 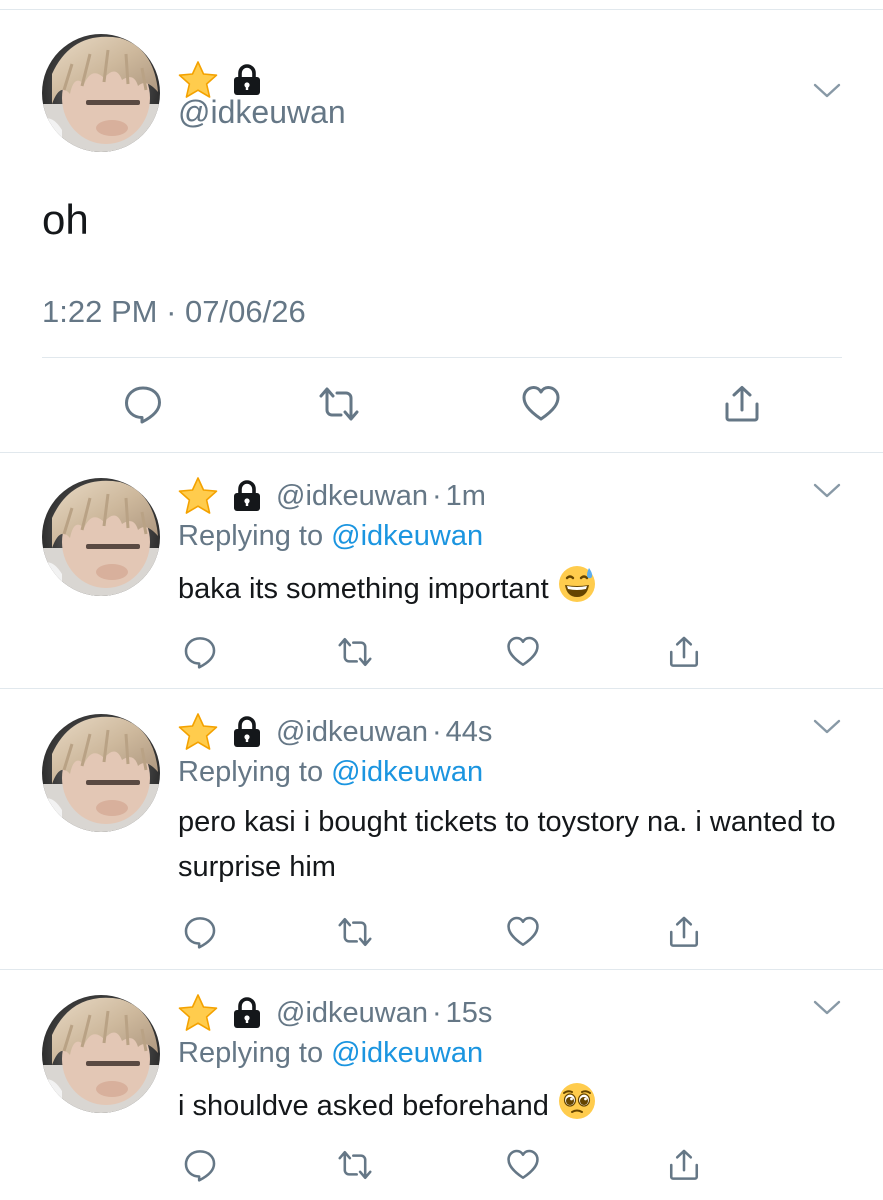 What do you see at coordinates (65, 219) in the screenshot?
I see `tweet-text: oh` at bounding box center [65, 219].